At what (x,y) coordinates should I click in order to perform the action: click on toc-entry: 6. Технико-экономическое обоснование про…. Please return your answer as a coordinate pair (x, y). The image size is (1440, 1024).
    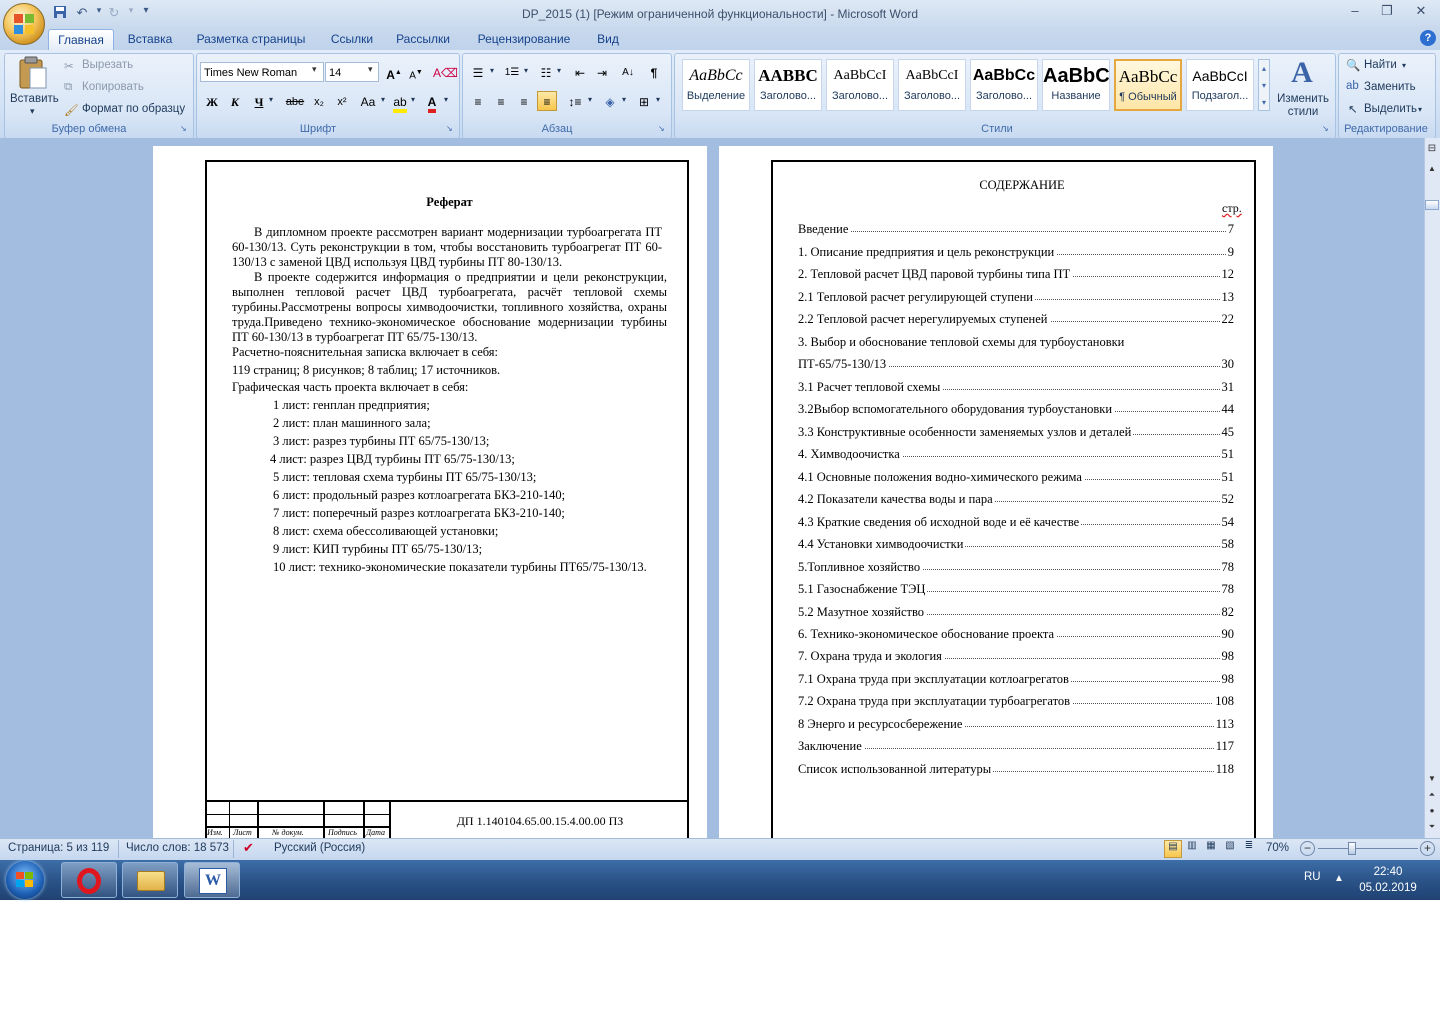
    Looking at the image, I should click on (1016, 636).